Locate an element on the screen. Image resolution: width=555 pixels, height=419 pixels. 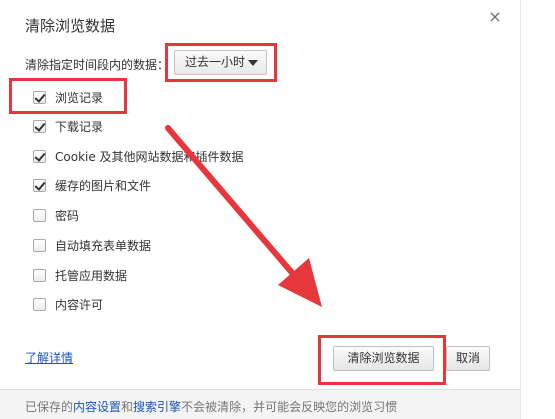
checkbox-cache is located at coordinates (39, 185).